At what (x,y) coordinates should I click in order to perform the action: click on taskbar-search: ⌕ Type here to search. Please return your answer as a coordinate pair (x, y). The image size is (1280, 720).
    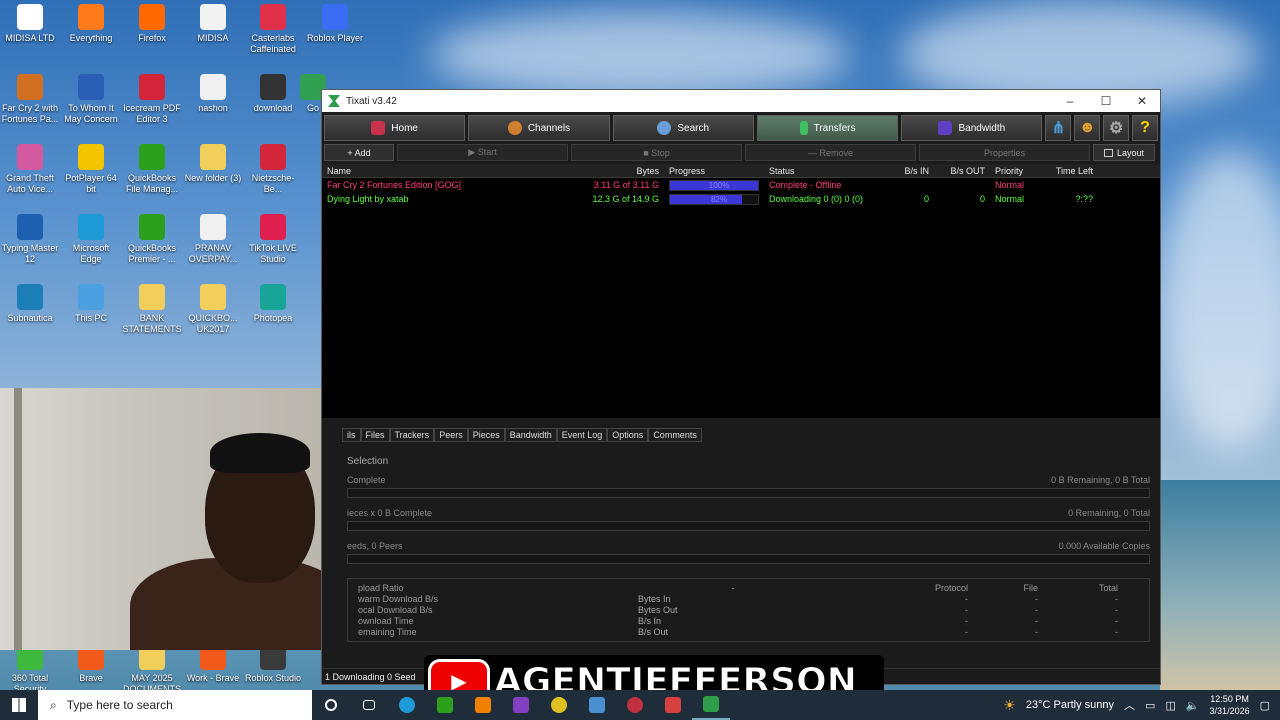
    Looking at the image, I should click on (175, 705).